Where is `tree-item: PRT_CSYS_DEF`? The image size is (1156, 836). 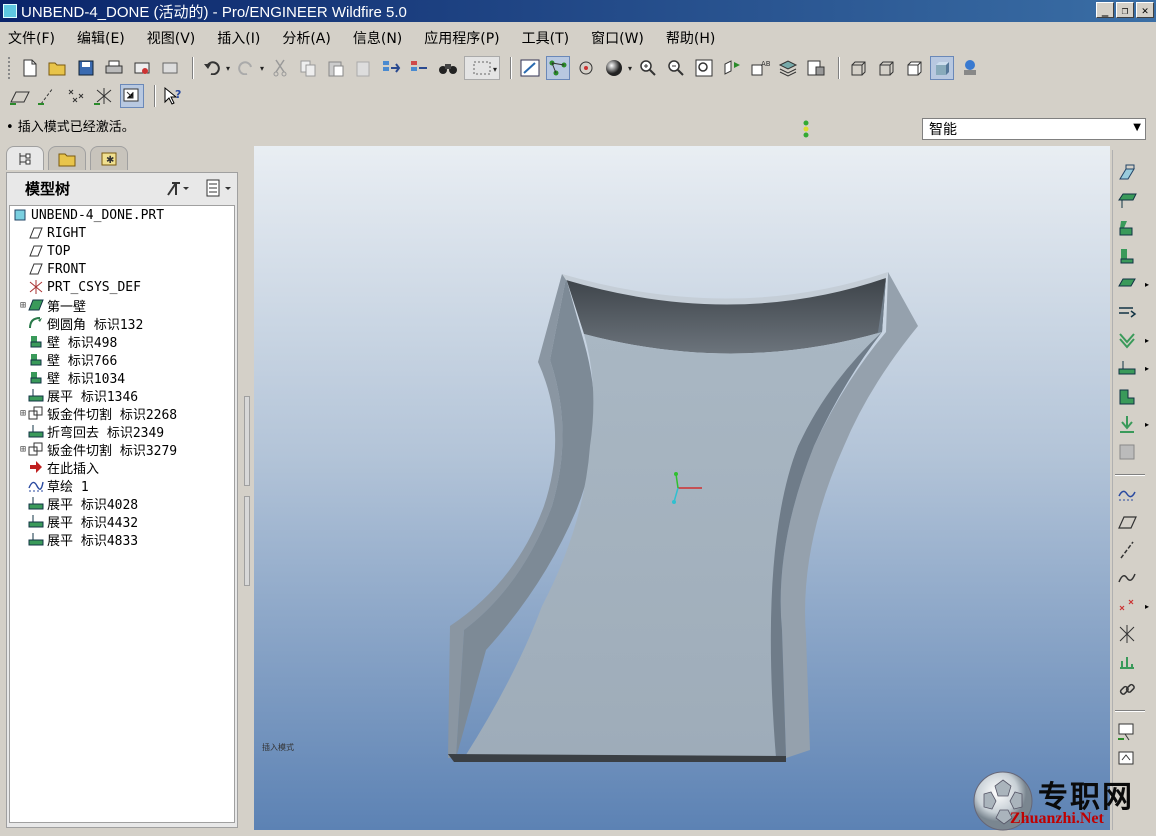 tree-item: PRT_CSYS_DEF is located at coordinates (122, 287).